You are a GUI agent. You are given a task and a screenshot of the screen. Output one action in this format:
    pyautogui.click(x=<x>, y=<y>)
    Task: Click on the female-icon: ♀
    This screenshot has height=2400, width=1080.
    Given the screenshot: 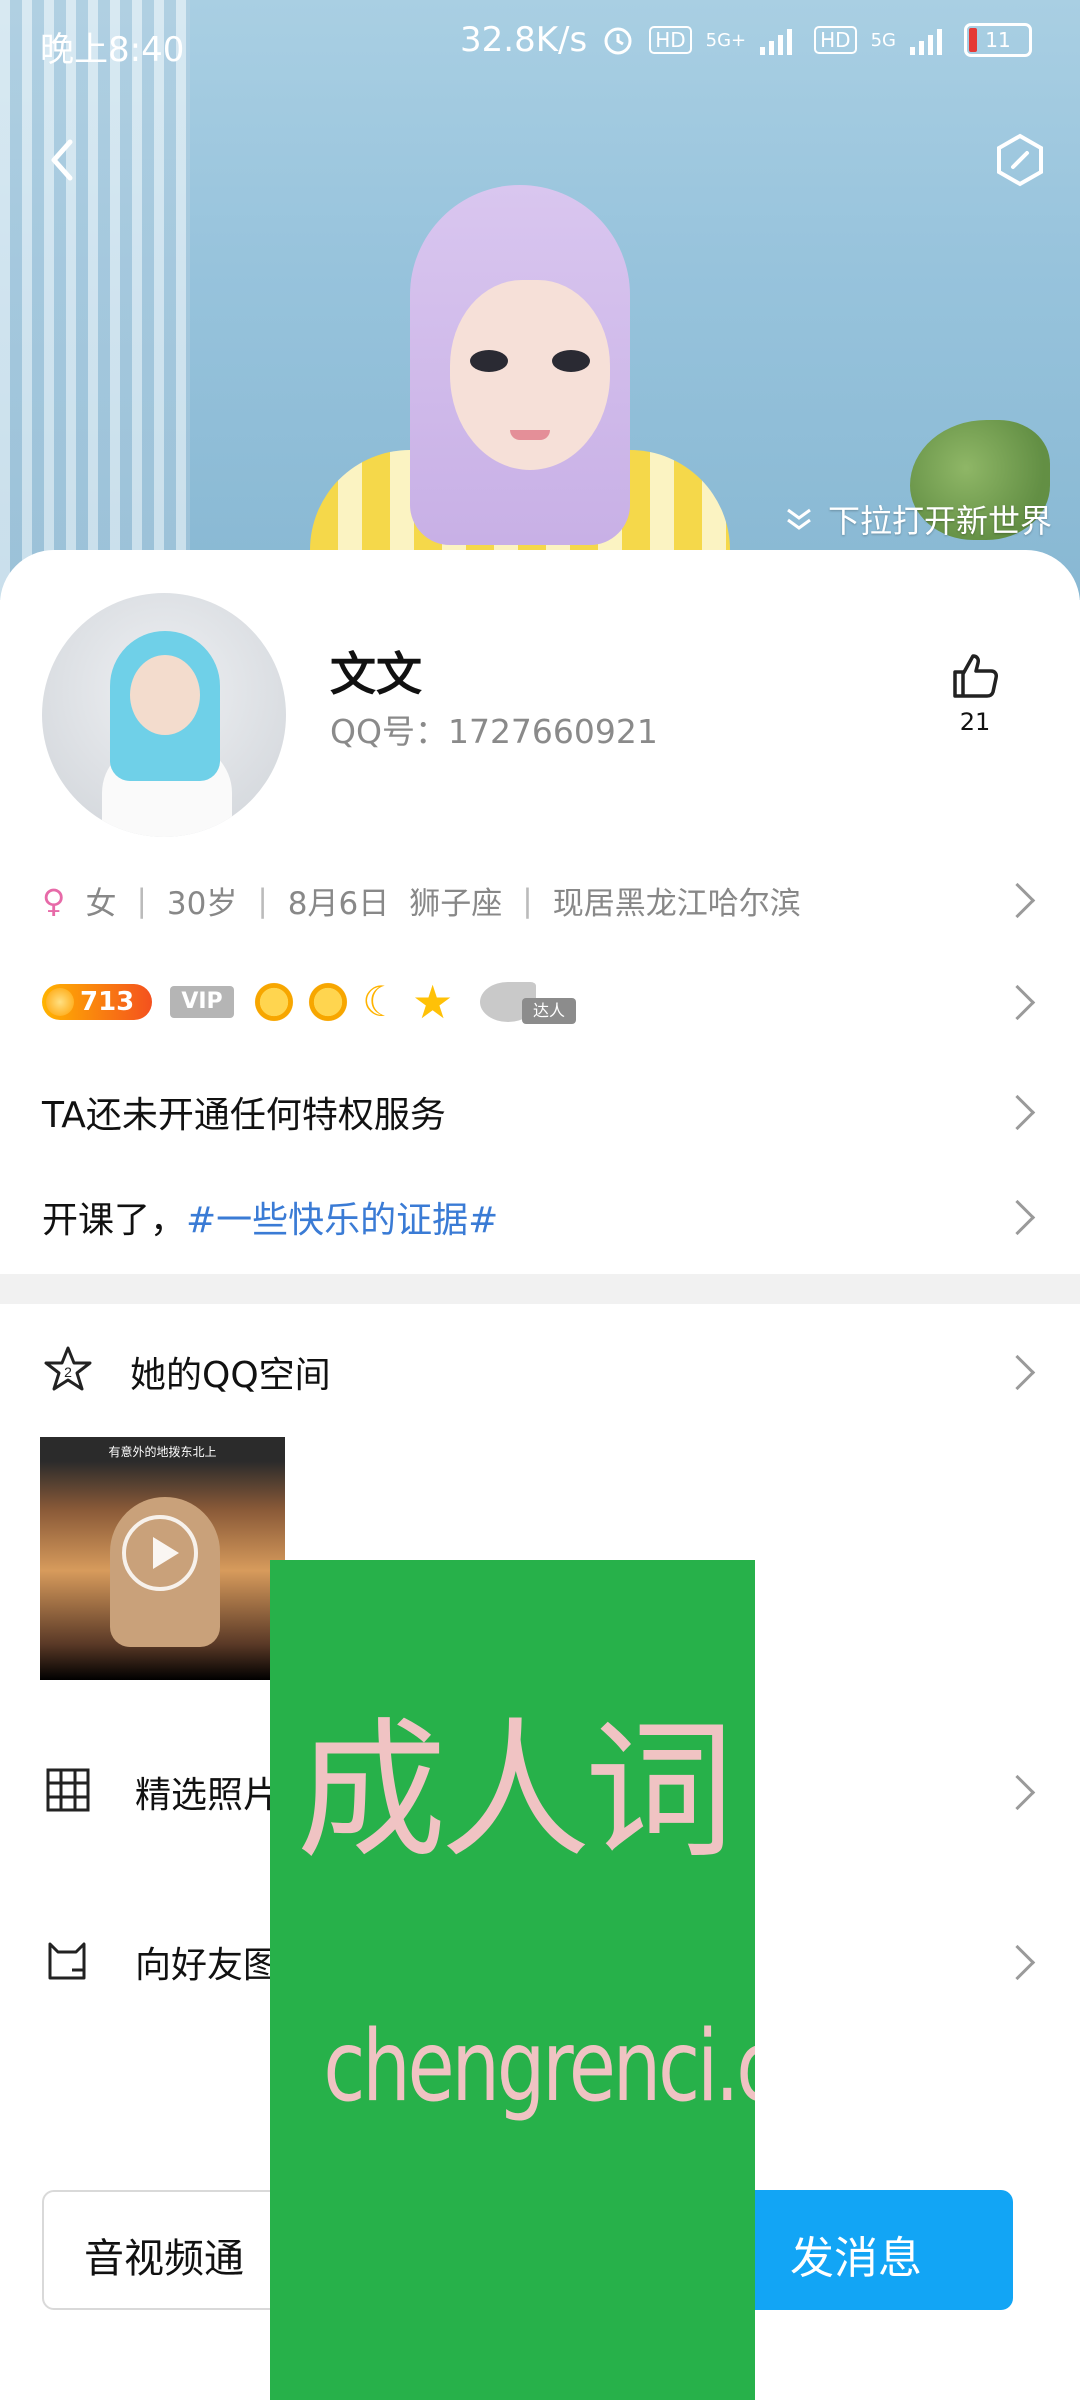 What is the action you would take?
    pyautogui.click(x=54, y=900)
    